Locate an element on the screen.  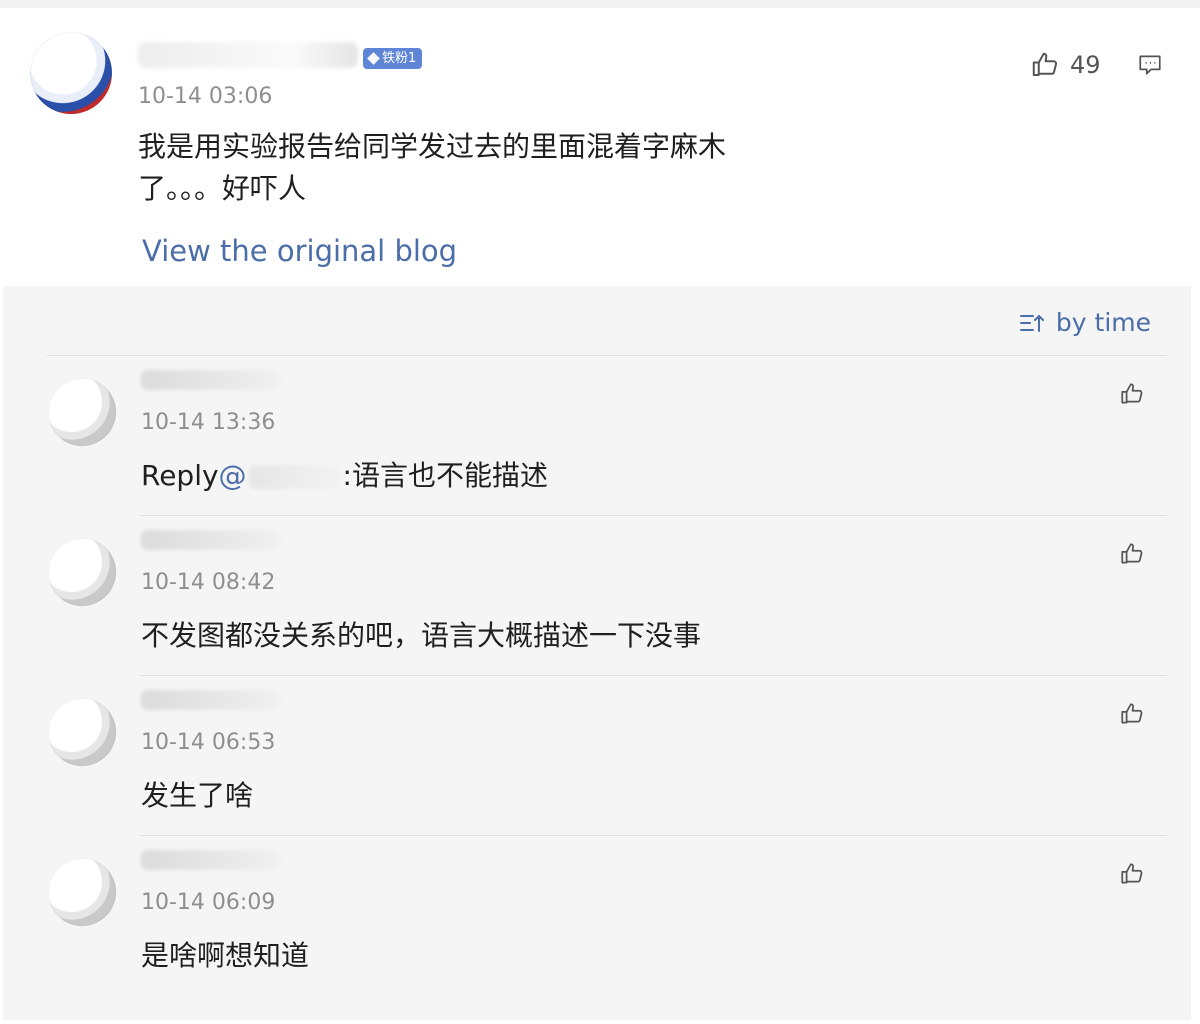
reply-timestamp: 10-14 08:42 is located at coordinates (208, 582).